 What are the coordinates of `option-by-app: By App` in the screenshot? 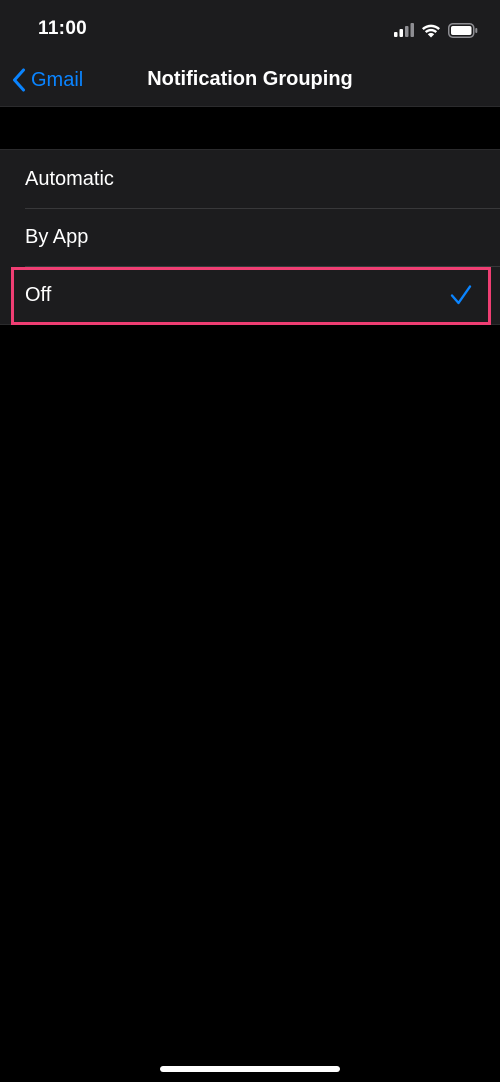 It's located at (250, 237).